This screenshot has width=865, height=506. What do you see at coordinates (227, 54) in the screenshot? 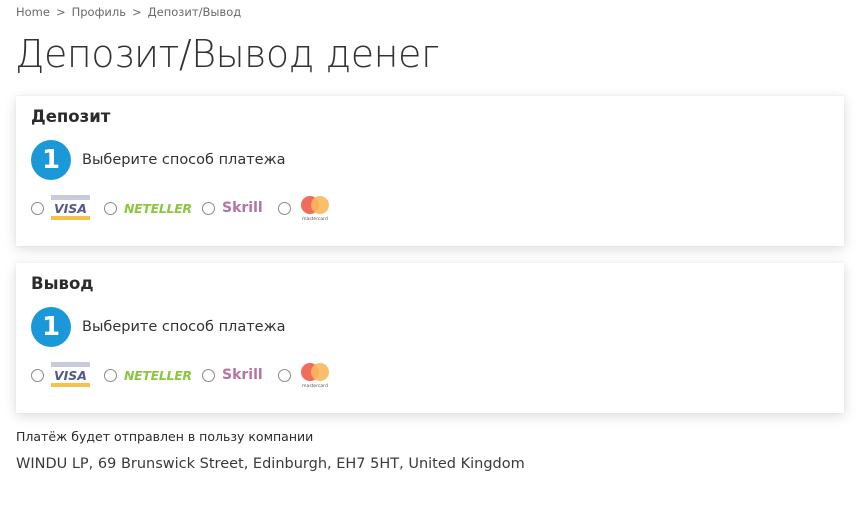
I see `page-title: Депозит/Вывод денег` at bounding box center [227, 54].